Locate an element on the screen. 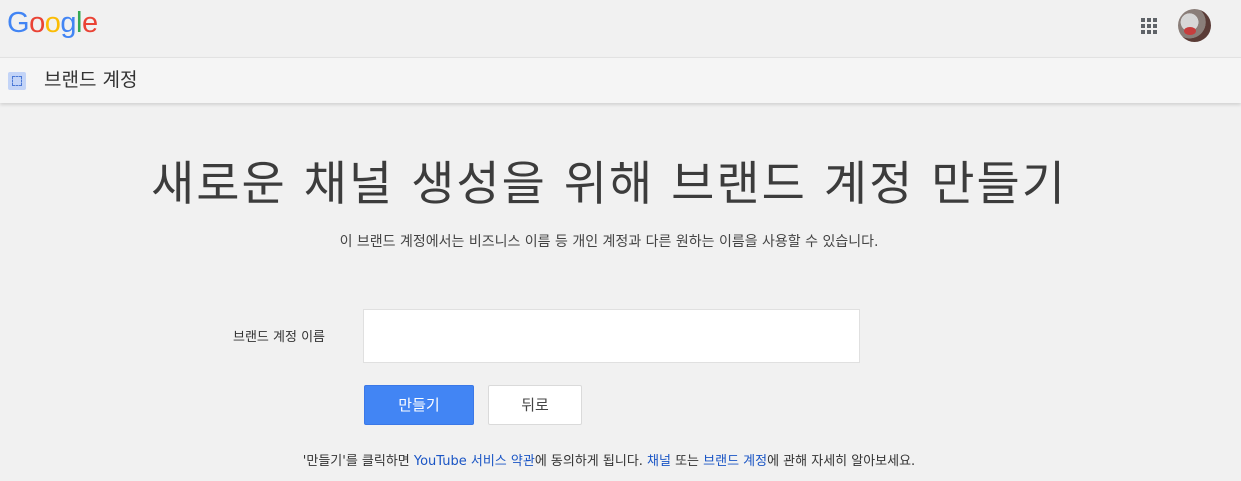  brand-name-label: 브랜드 계정 이름 is located at coordinates (279, 337).